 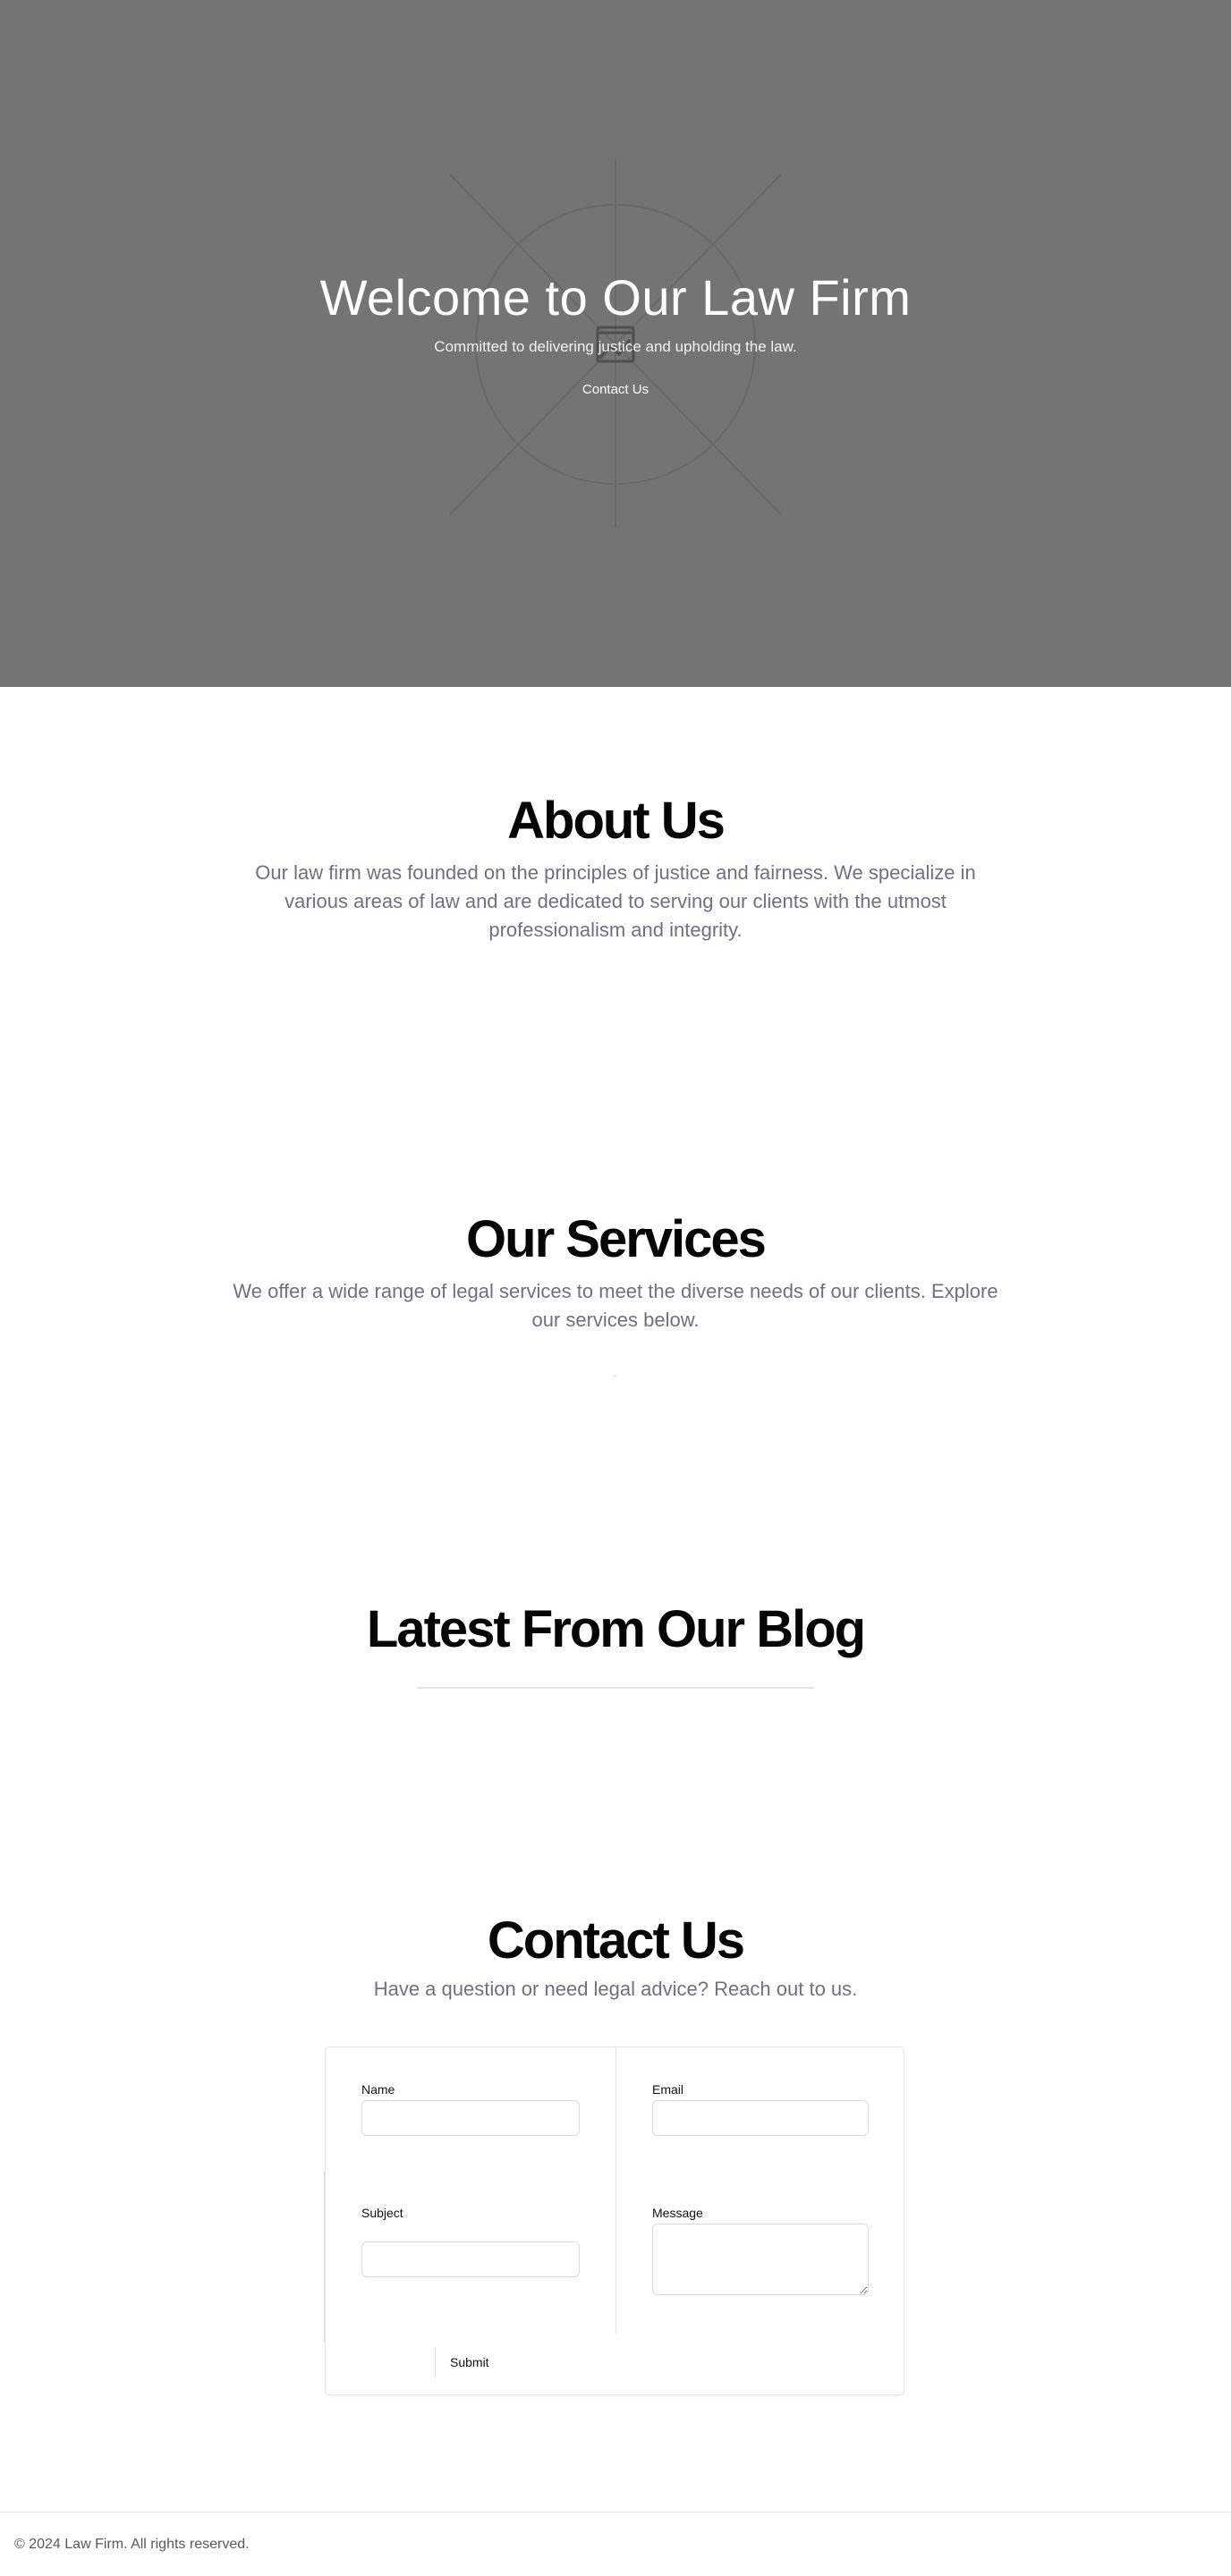 I want to click on name-field, so click(x=470, y=2118).